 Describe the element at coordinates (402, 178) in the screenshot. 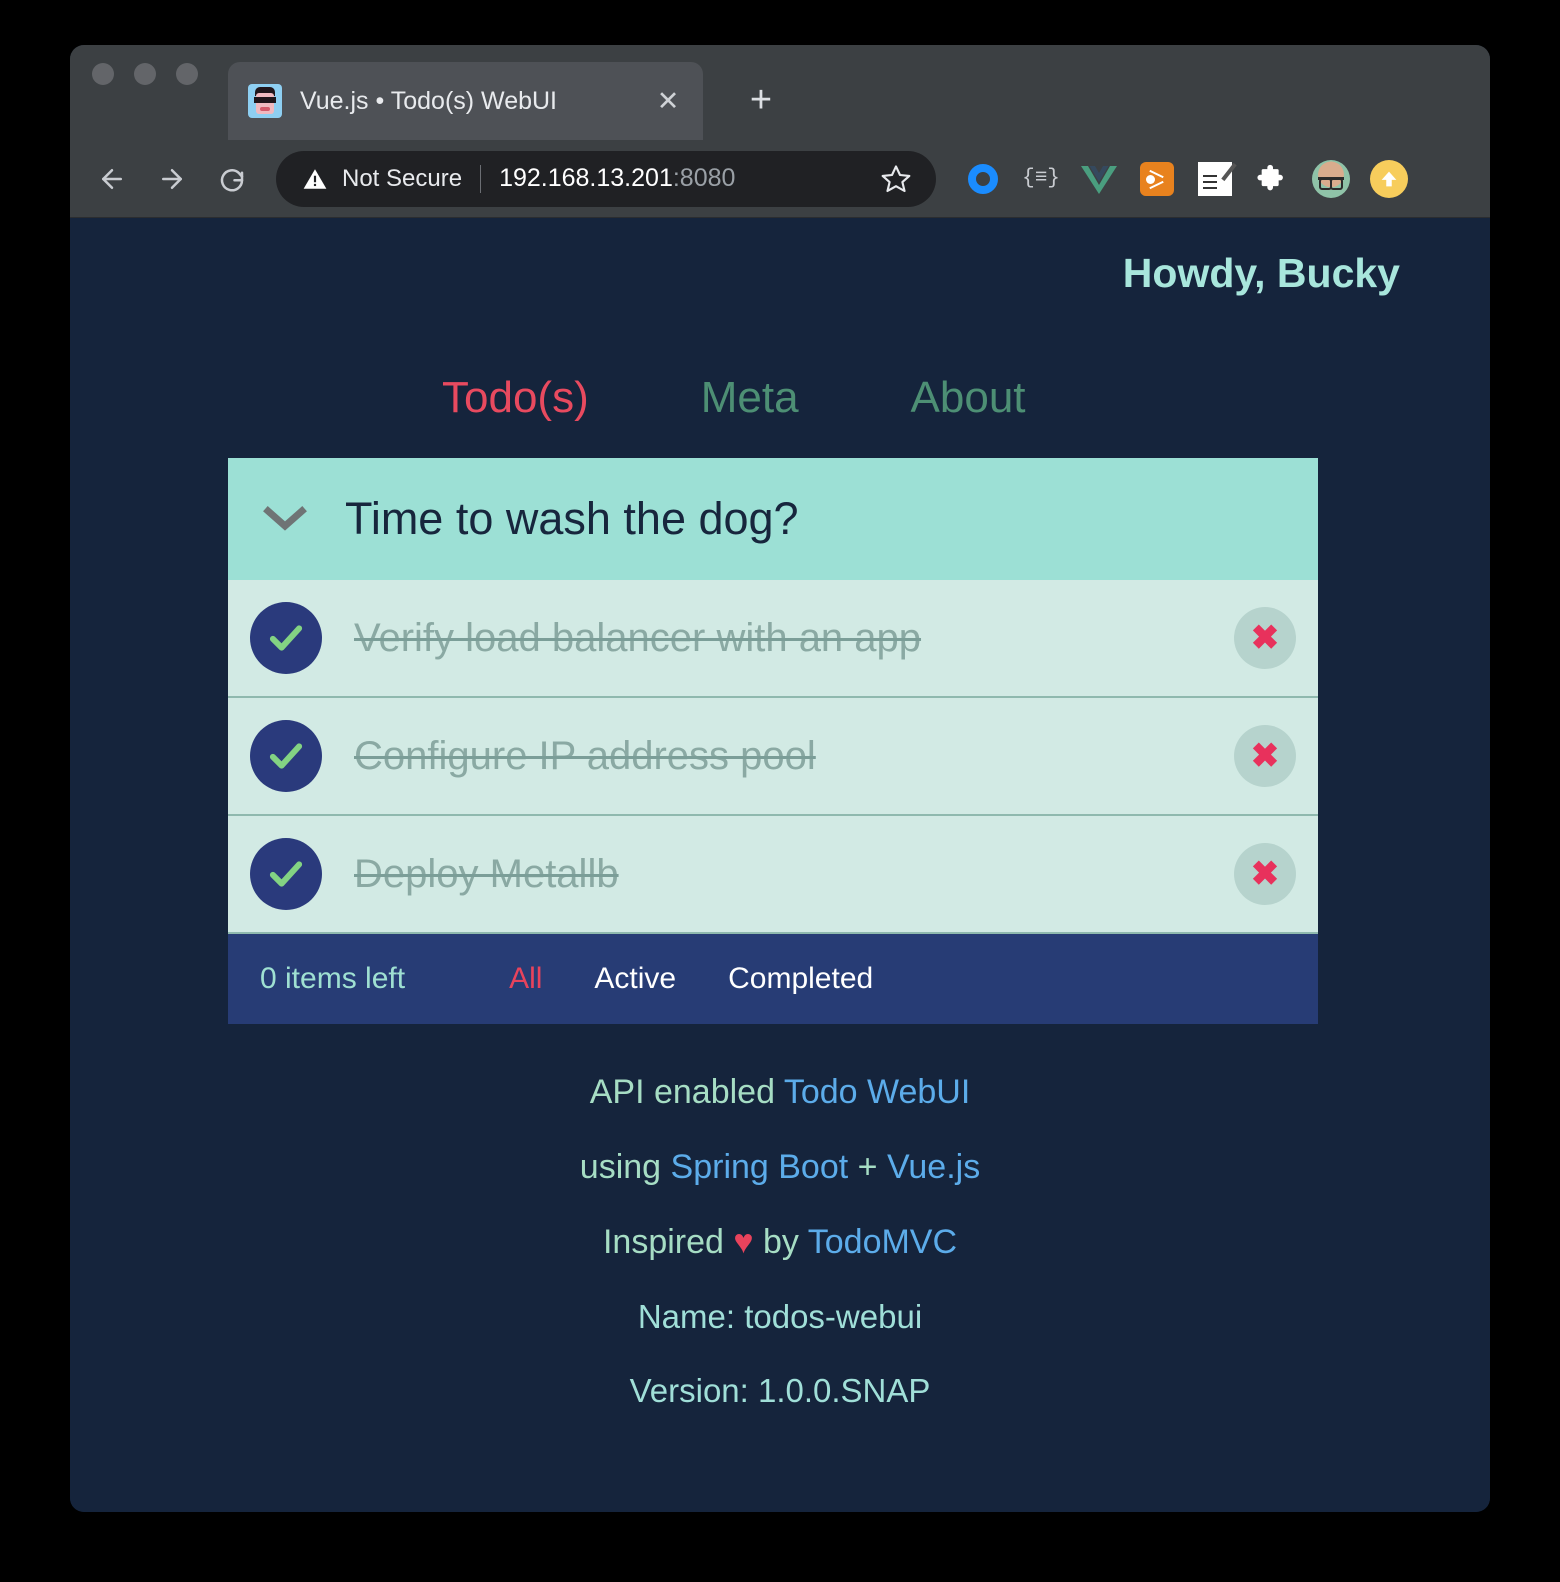

I see `security-status-label: Not Secure` at that location.